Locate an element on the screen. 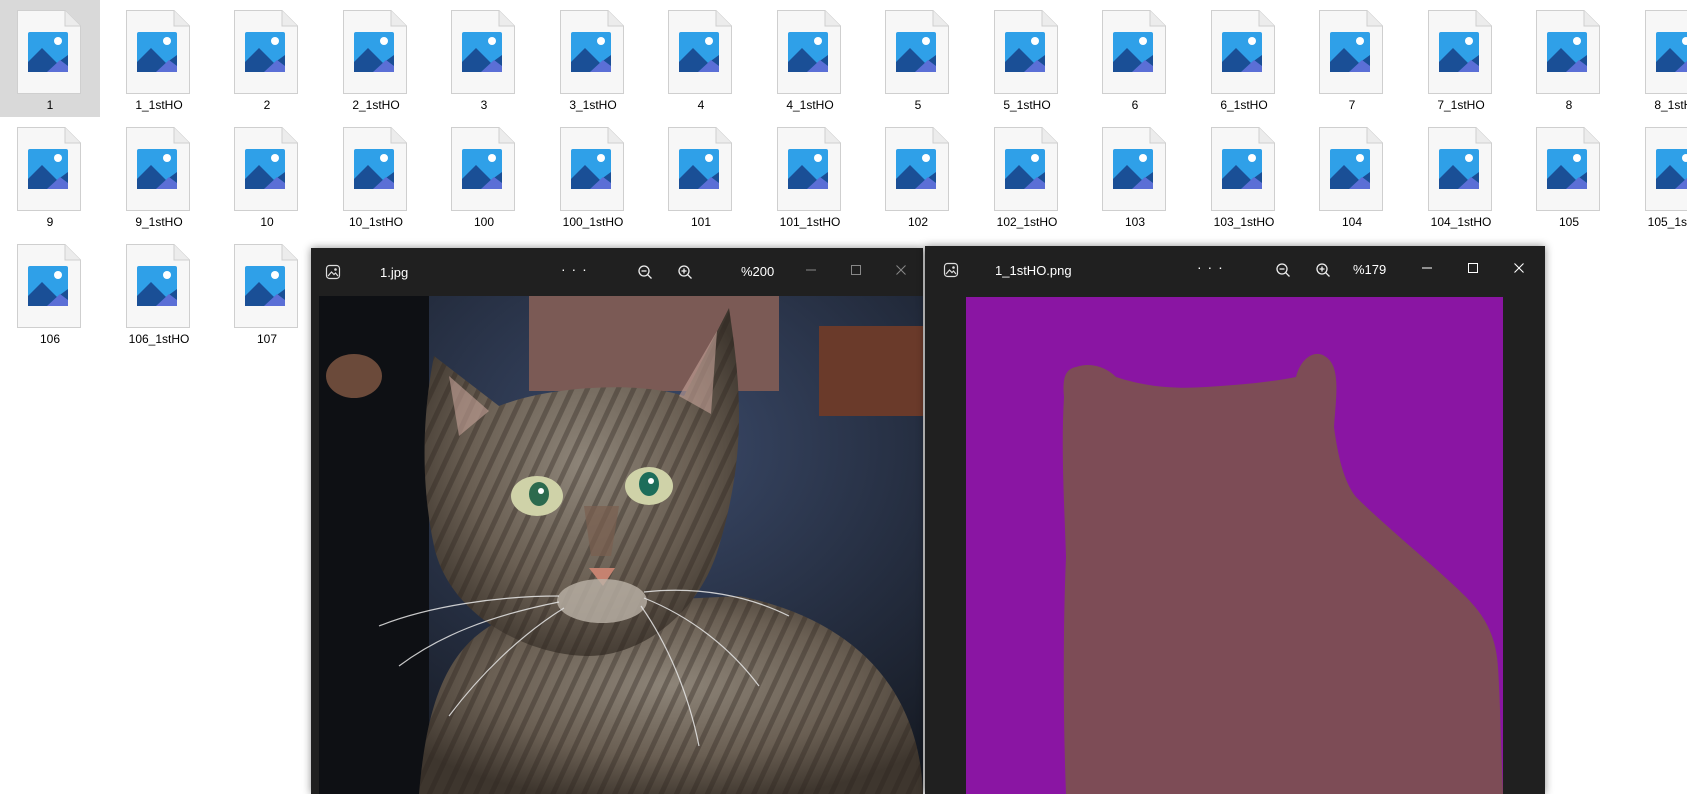 This screenshot has height=794, width=1687. file-item: 6_1stHO is located at coordinates (1244, 58).